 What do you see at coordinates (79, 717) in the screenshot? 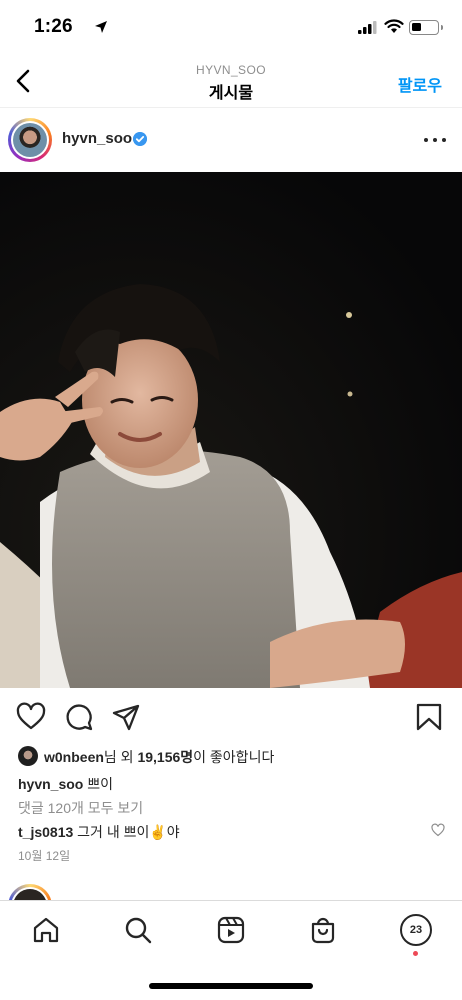
I see `comment-icon` at bounding box center [79, 717].